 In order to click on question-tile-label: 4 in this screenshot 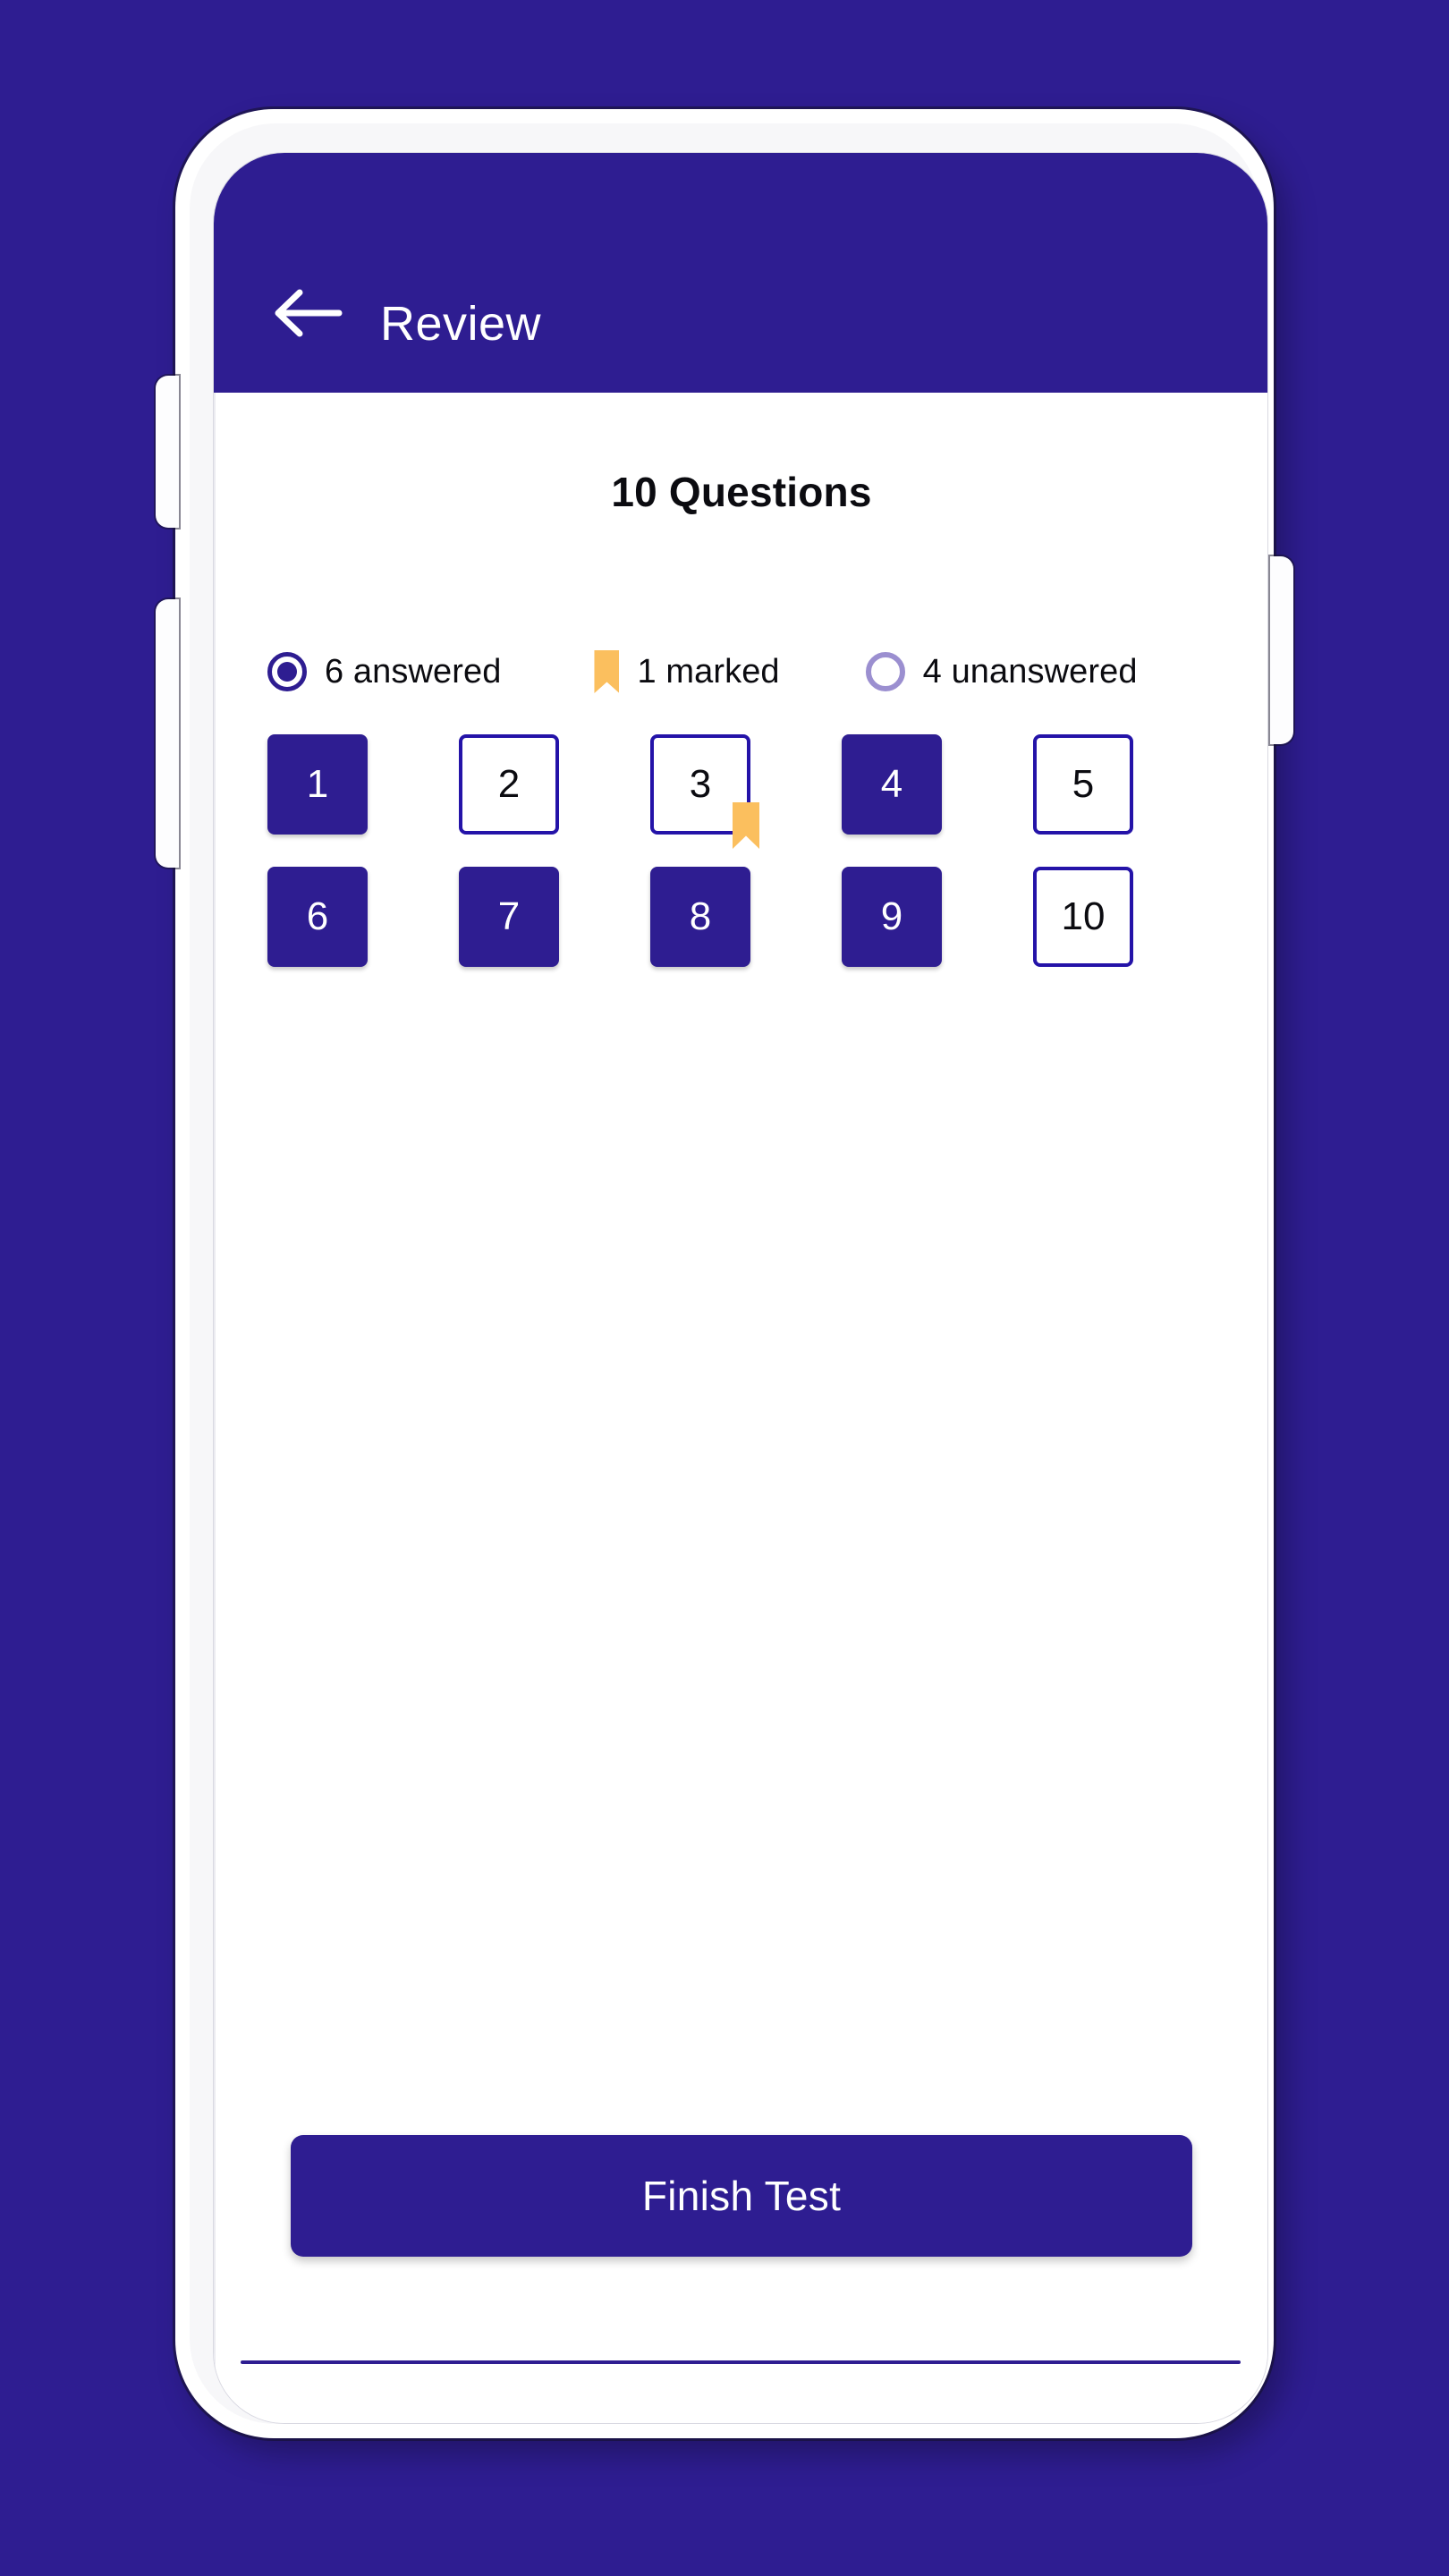, I will do `click(891, 784)`.